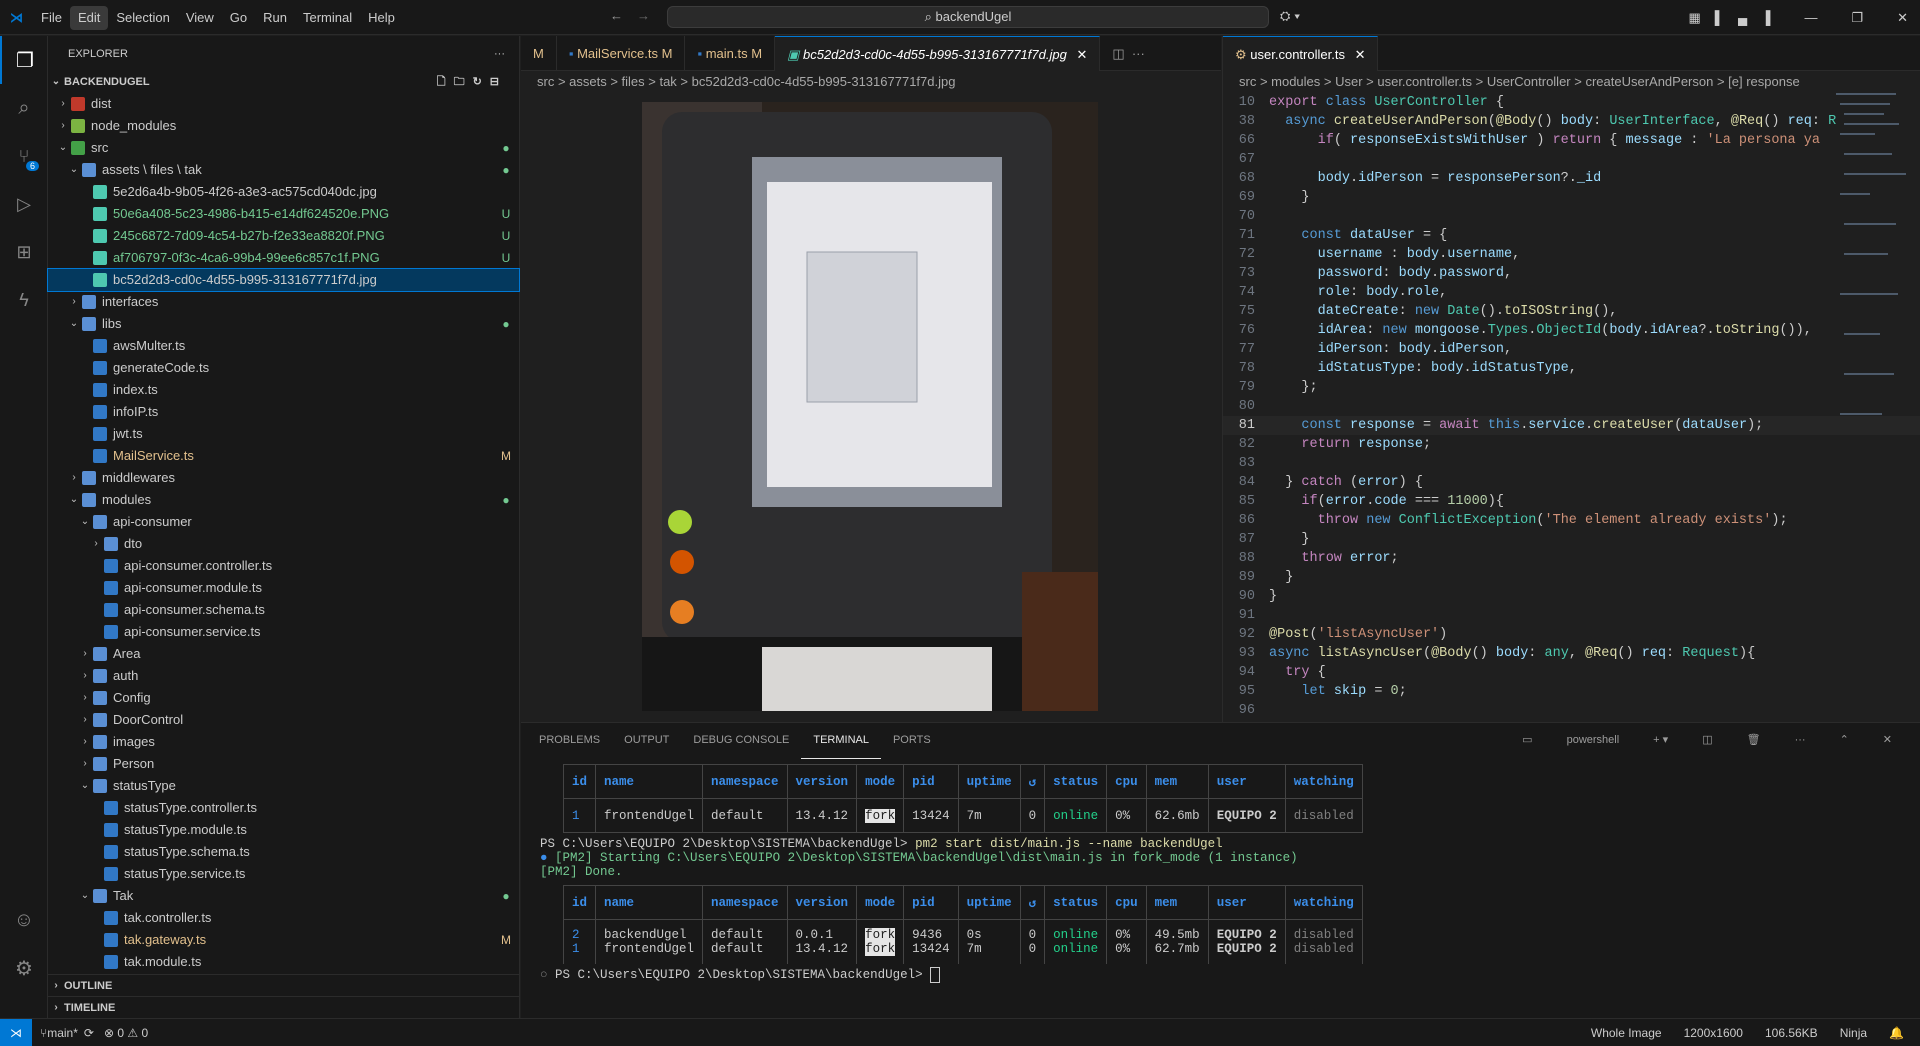 This screenshot has width=1920, height=1046. Describe the element at coordinates (1719, 17) in the screenshot. I see `toggle-sidebar-icon: ▌` at that location.